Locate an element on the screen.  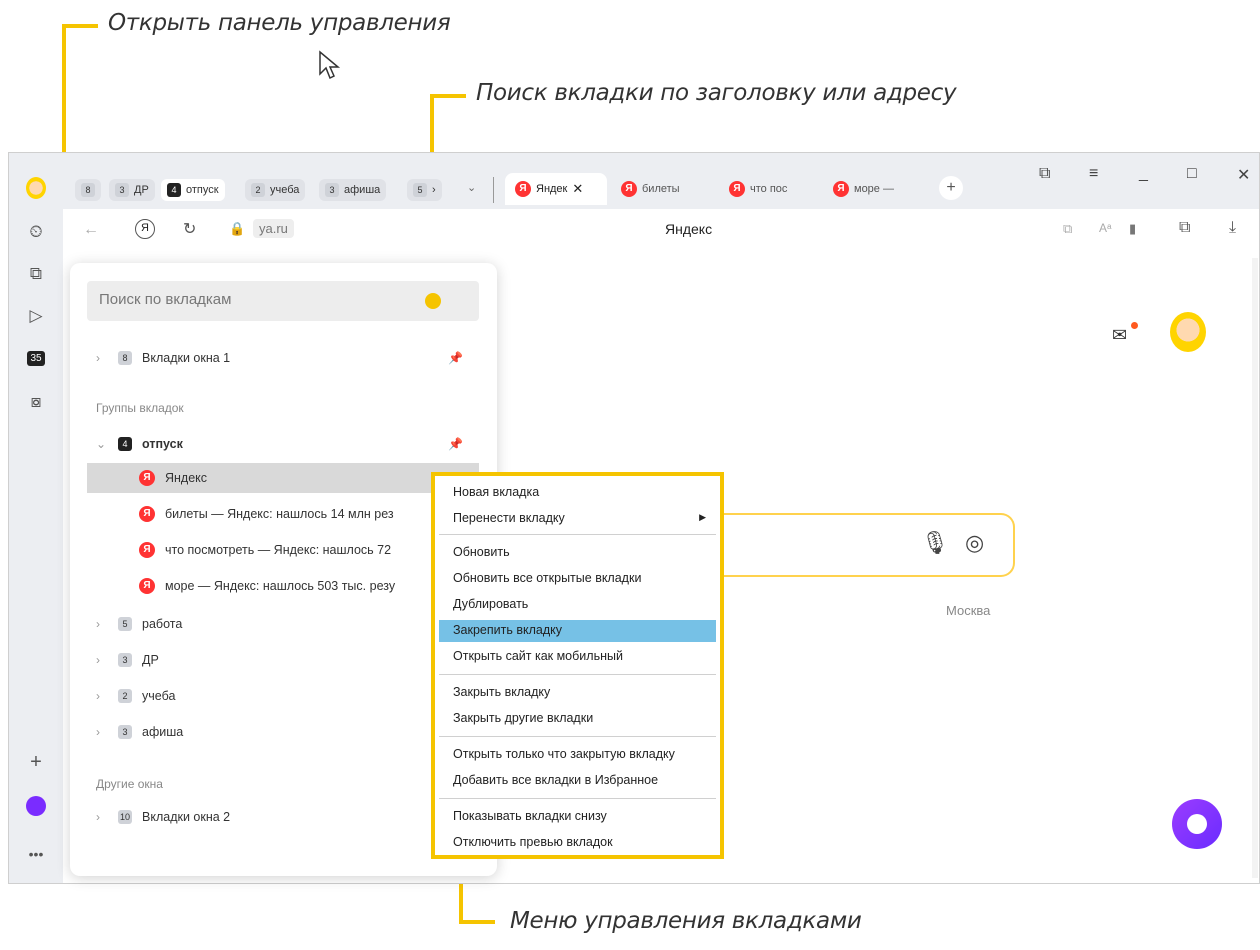
microphone-icon: 🎙 is located at coordinates (935, 543).